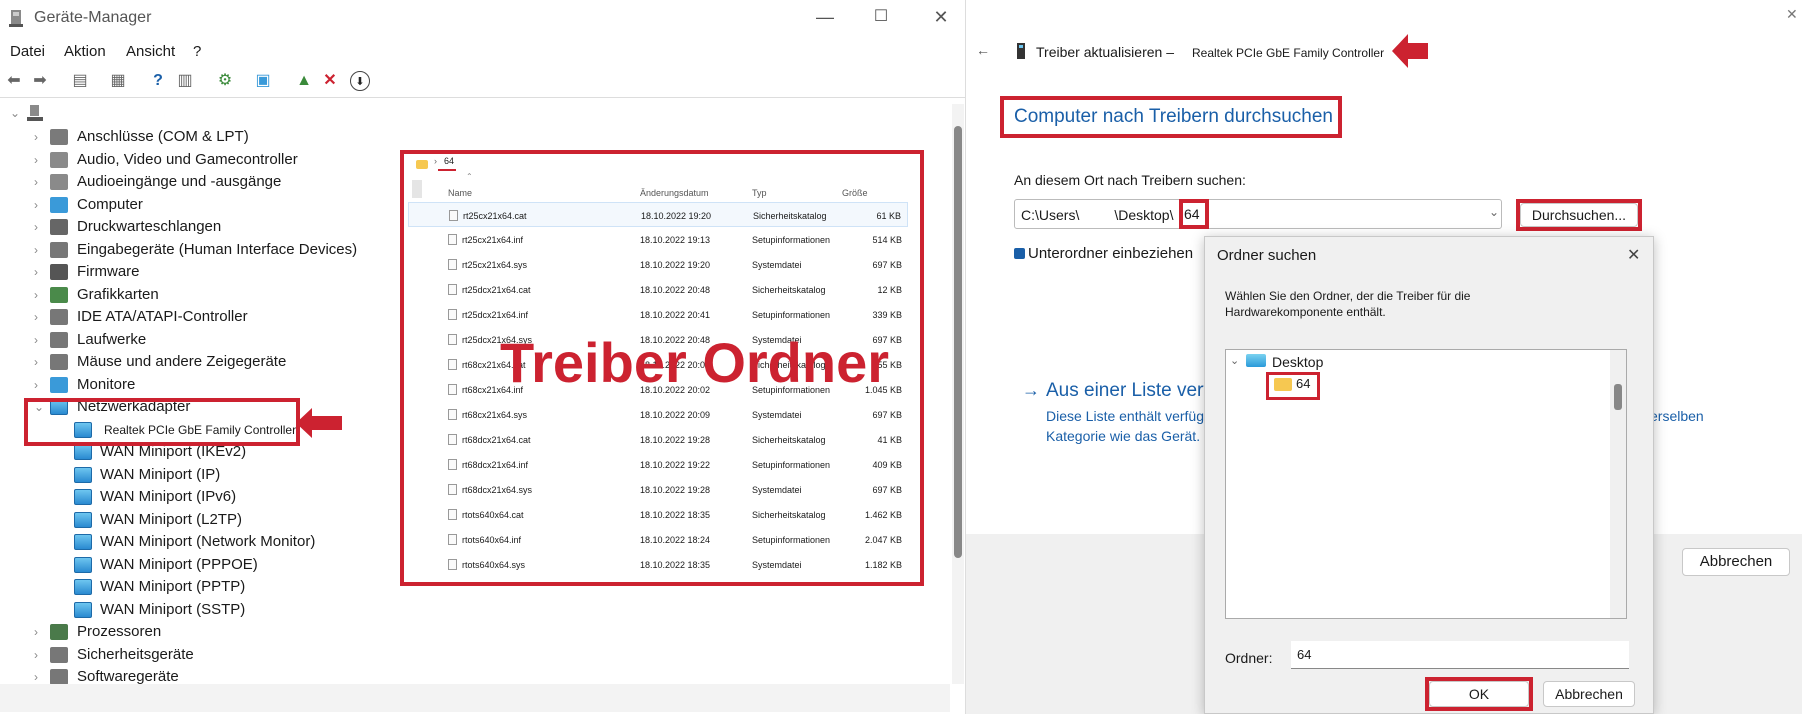 This screenshot has width=1802, height=714. I want to click on scrollbar-thumb, so click(958, 342).